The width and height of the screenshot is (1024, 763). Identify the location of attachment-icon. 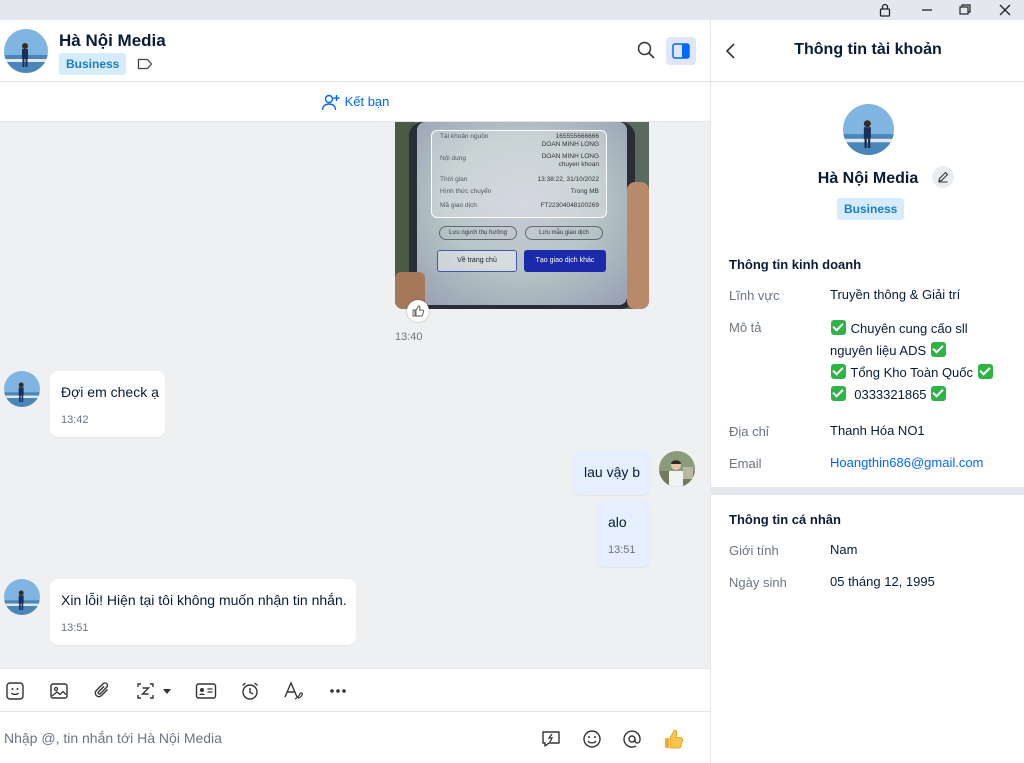
(103, 691).